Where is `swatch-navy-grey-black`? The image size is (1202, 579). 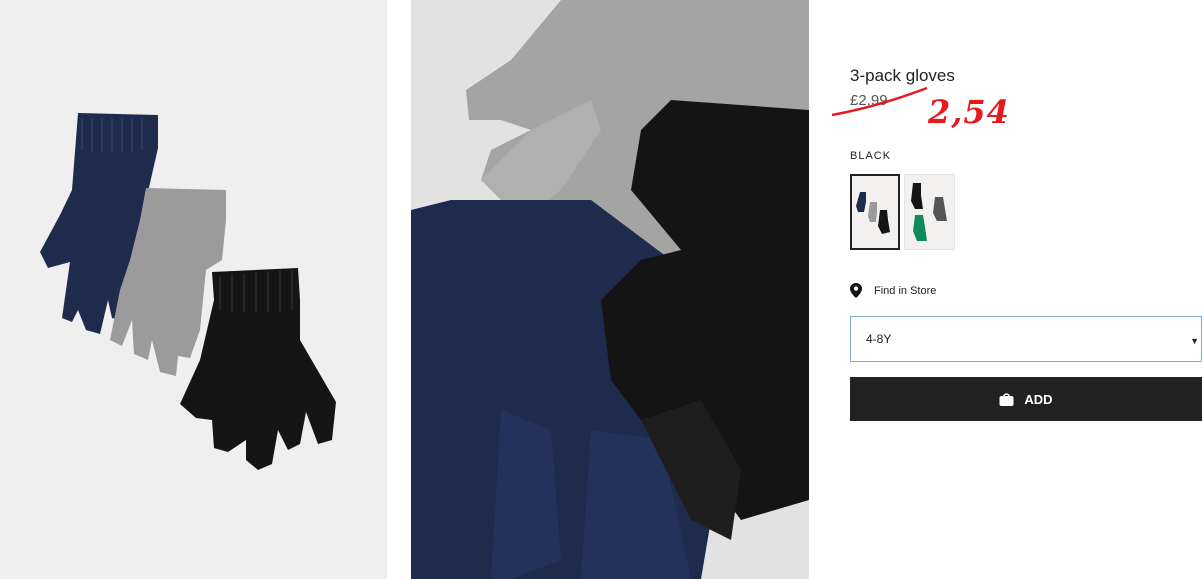
swatch-navy-grey-black is located at coordinates (875, 212).